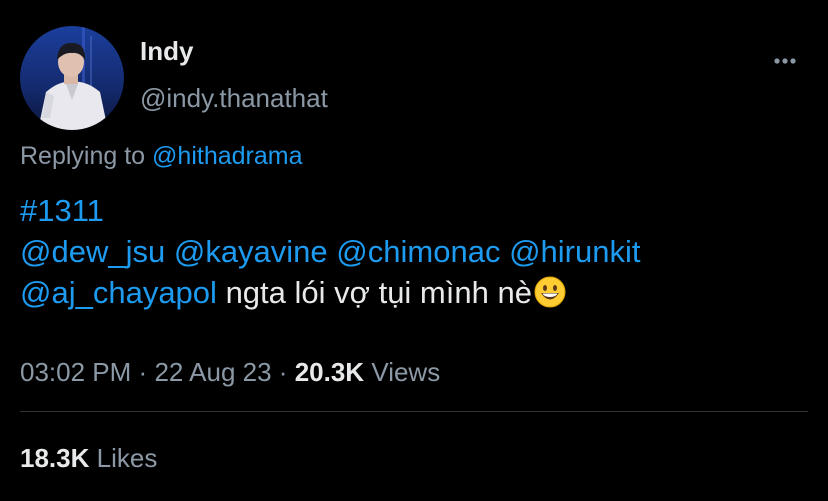 Image resolution: width=828 pixels, height=501 pixels. Describe the element at coordinates (118, 292) in the screenshot. I see `mention-link: @aj_chayapol` at that location.